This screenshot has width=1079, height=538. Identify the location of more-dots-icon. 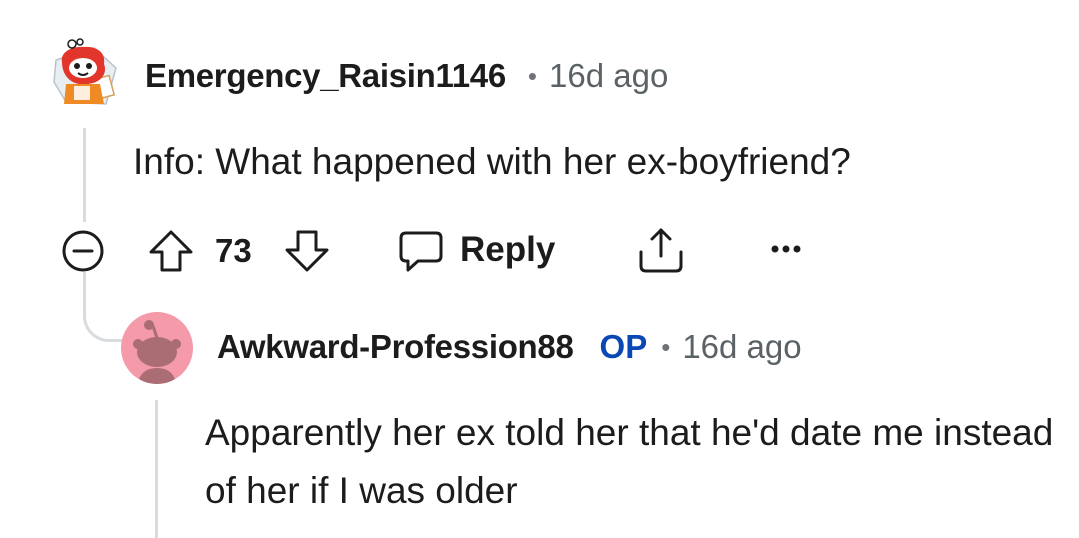
(786, 249).